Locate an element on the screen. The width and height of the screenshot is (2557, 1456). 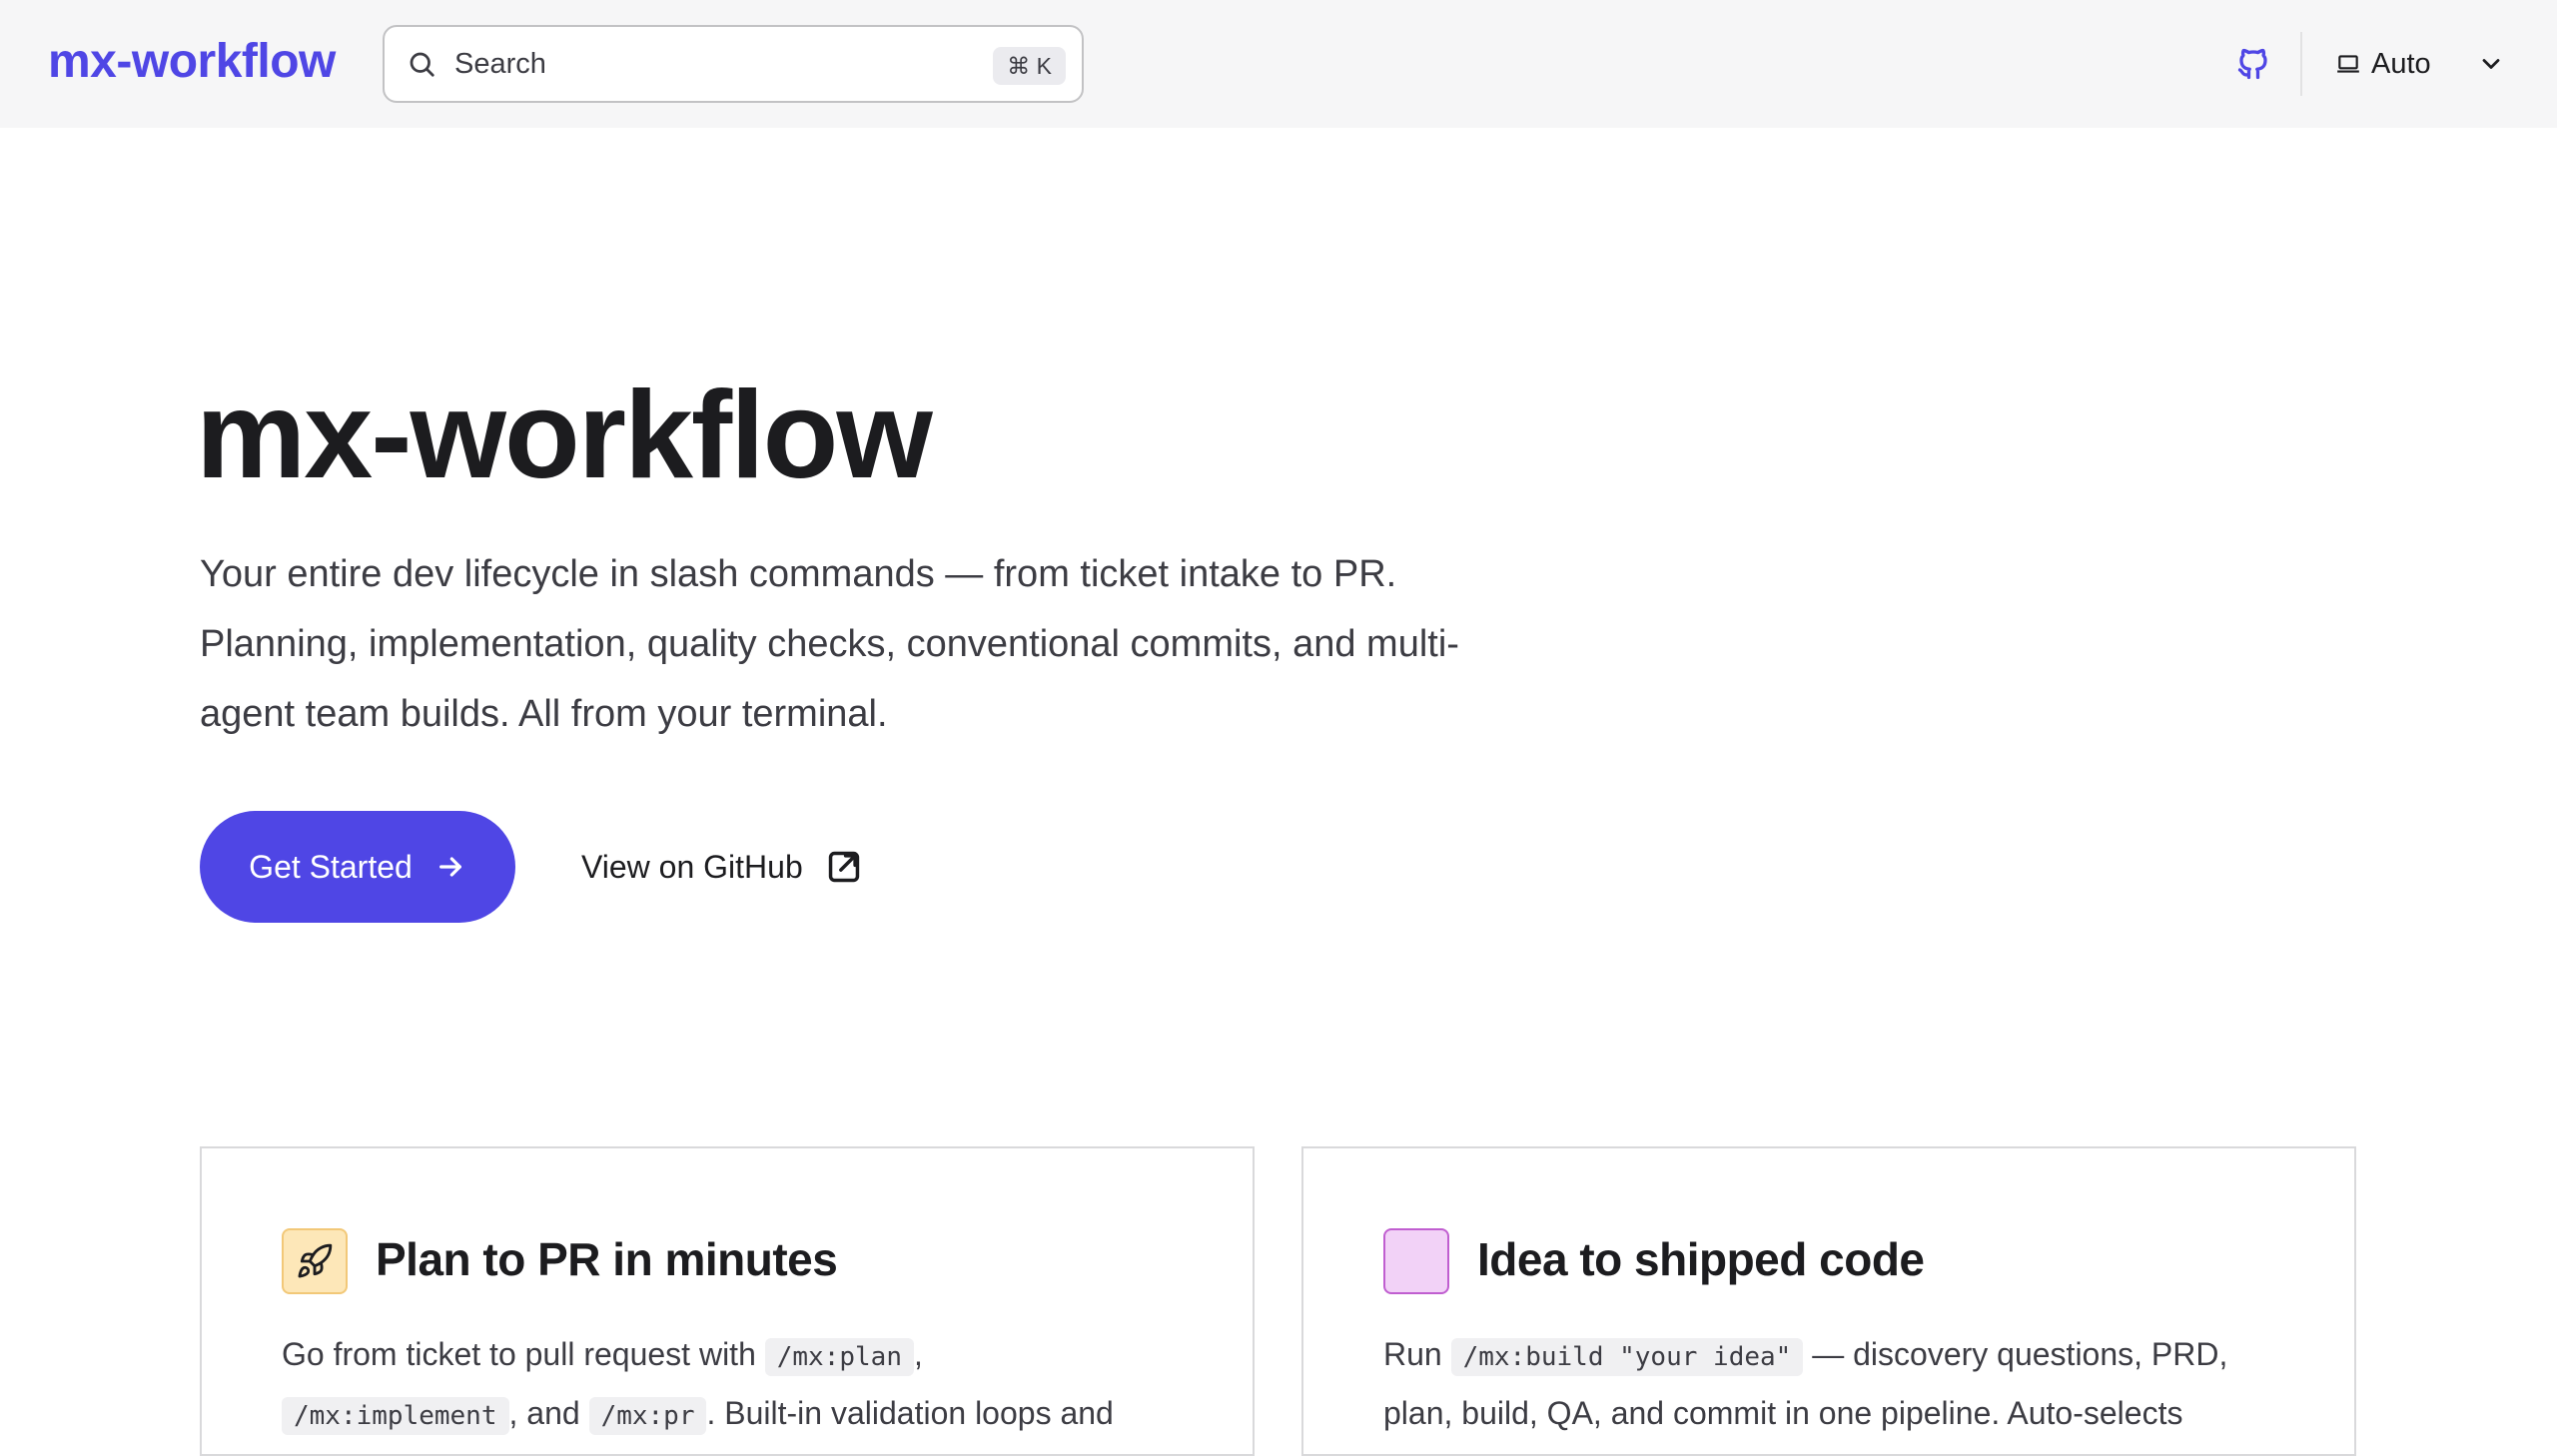
command-code: /mx:build "your idea" is located at coordinates (1627, 1357).